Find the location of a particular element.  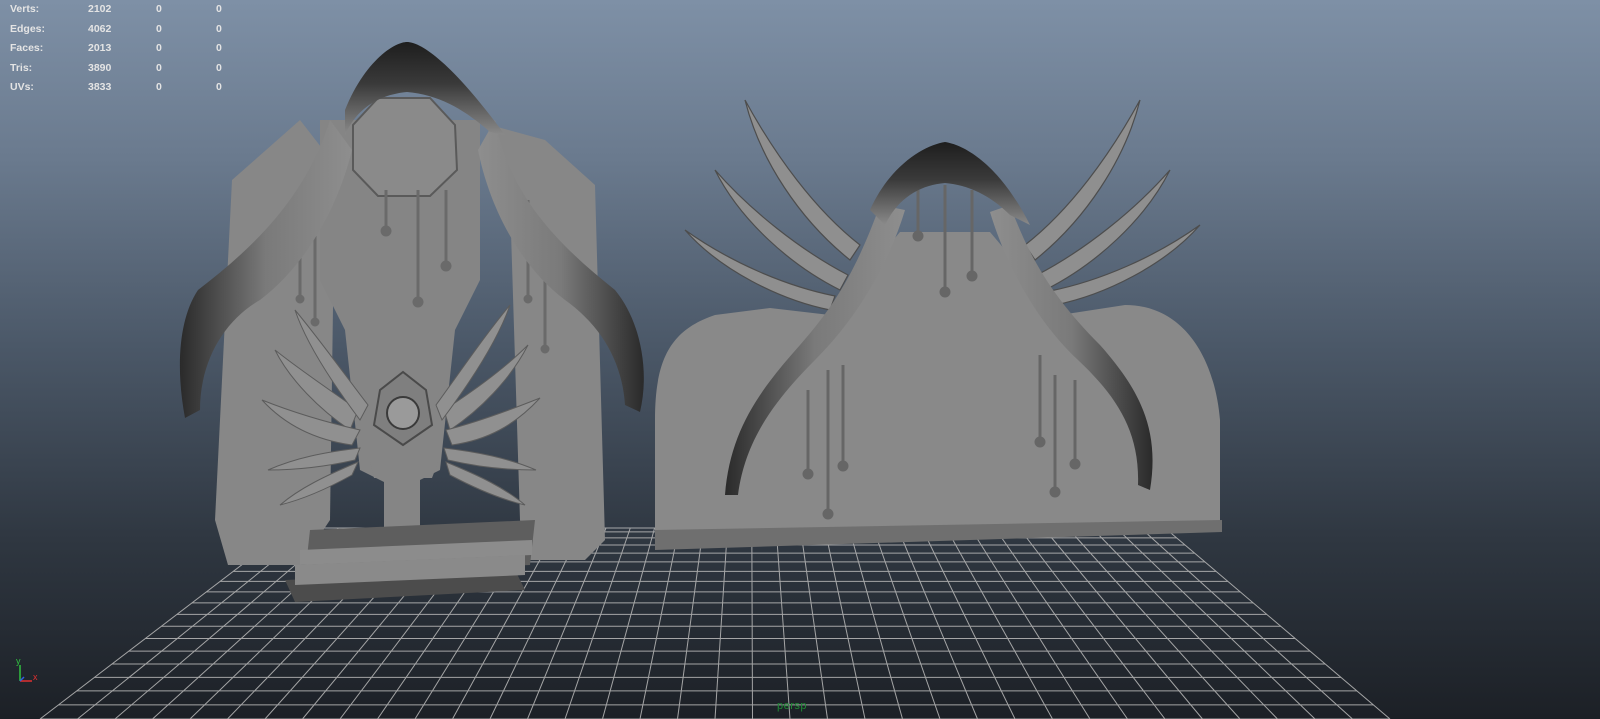

axis-y-label: y is located at coordinates (18, 661).